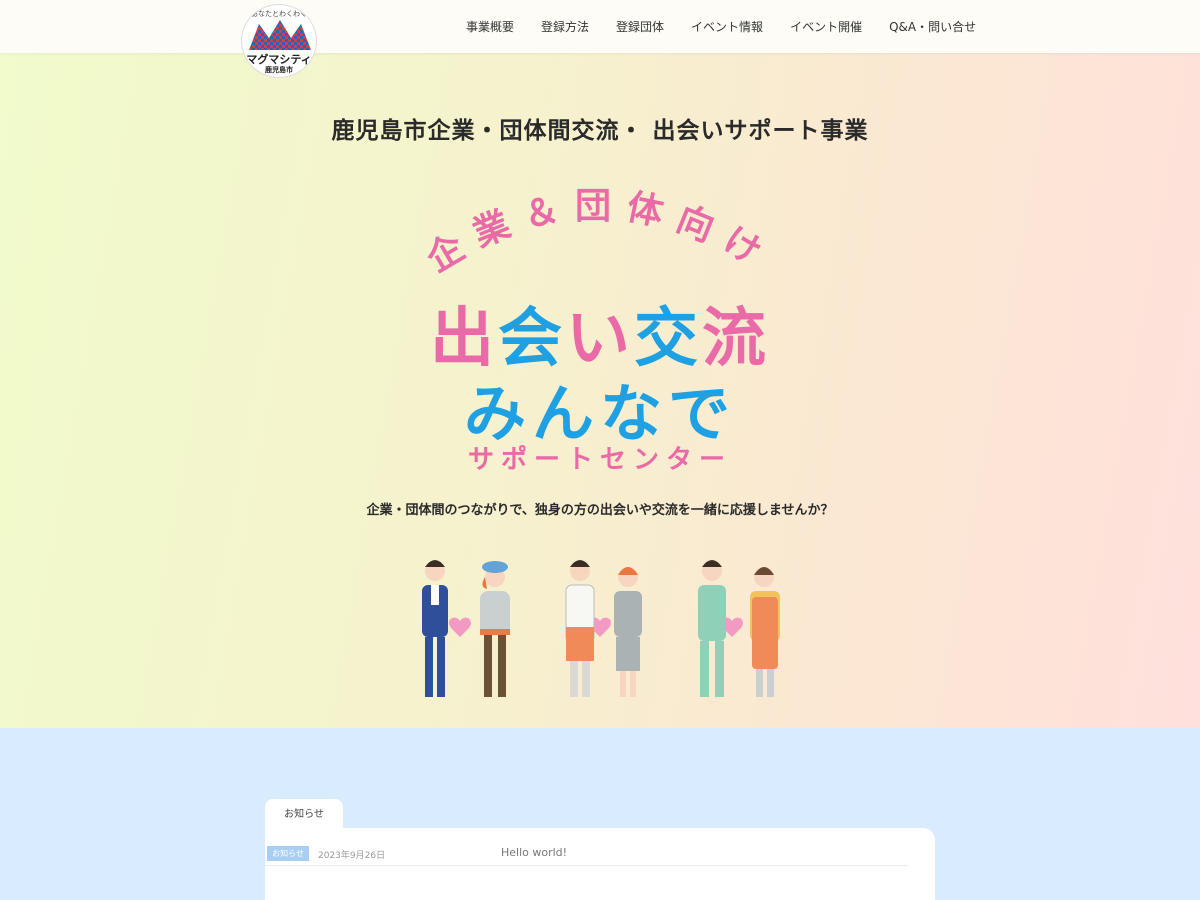 This screenshot has height=900, width=1200. Describe the element at coordinates (435, 628) in the screenshot. I see `man-suit-figure` at that location.